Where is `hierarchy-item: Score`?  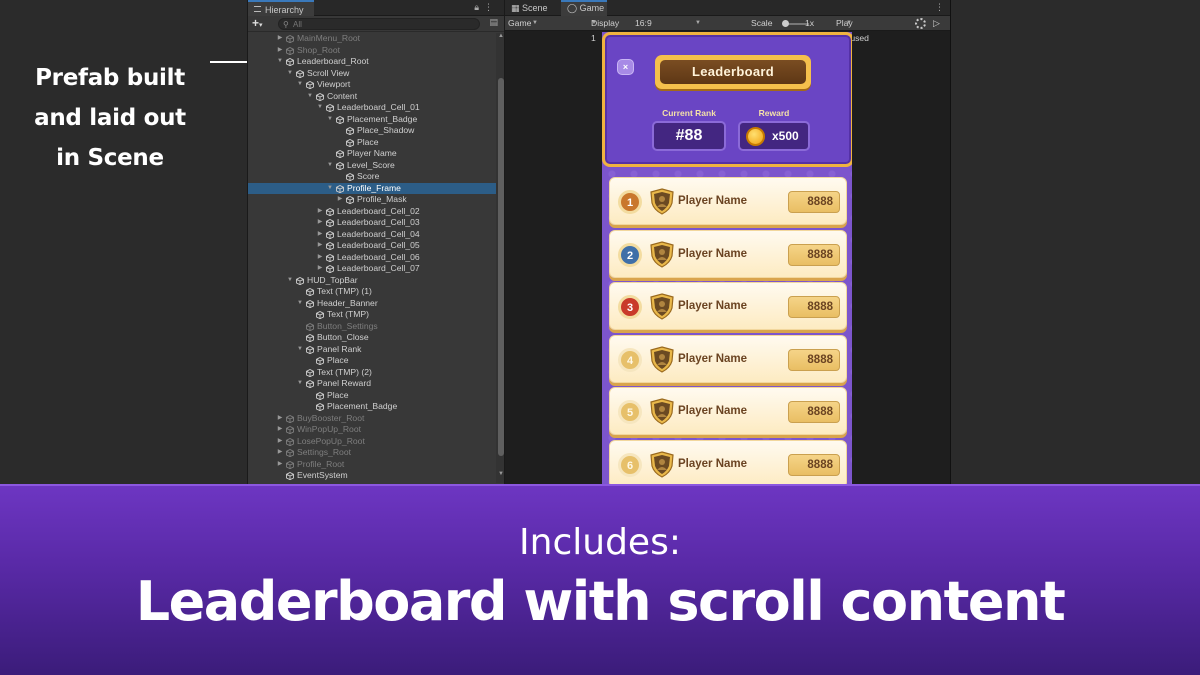 hierarchy-item: Score is located at coordinates (372, 177).